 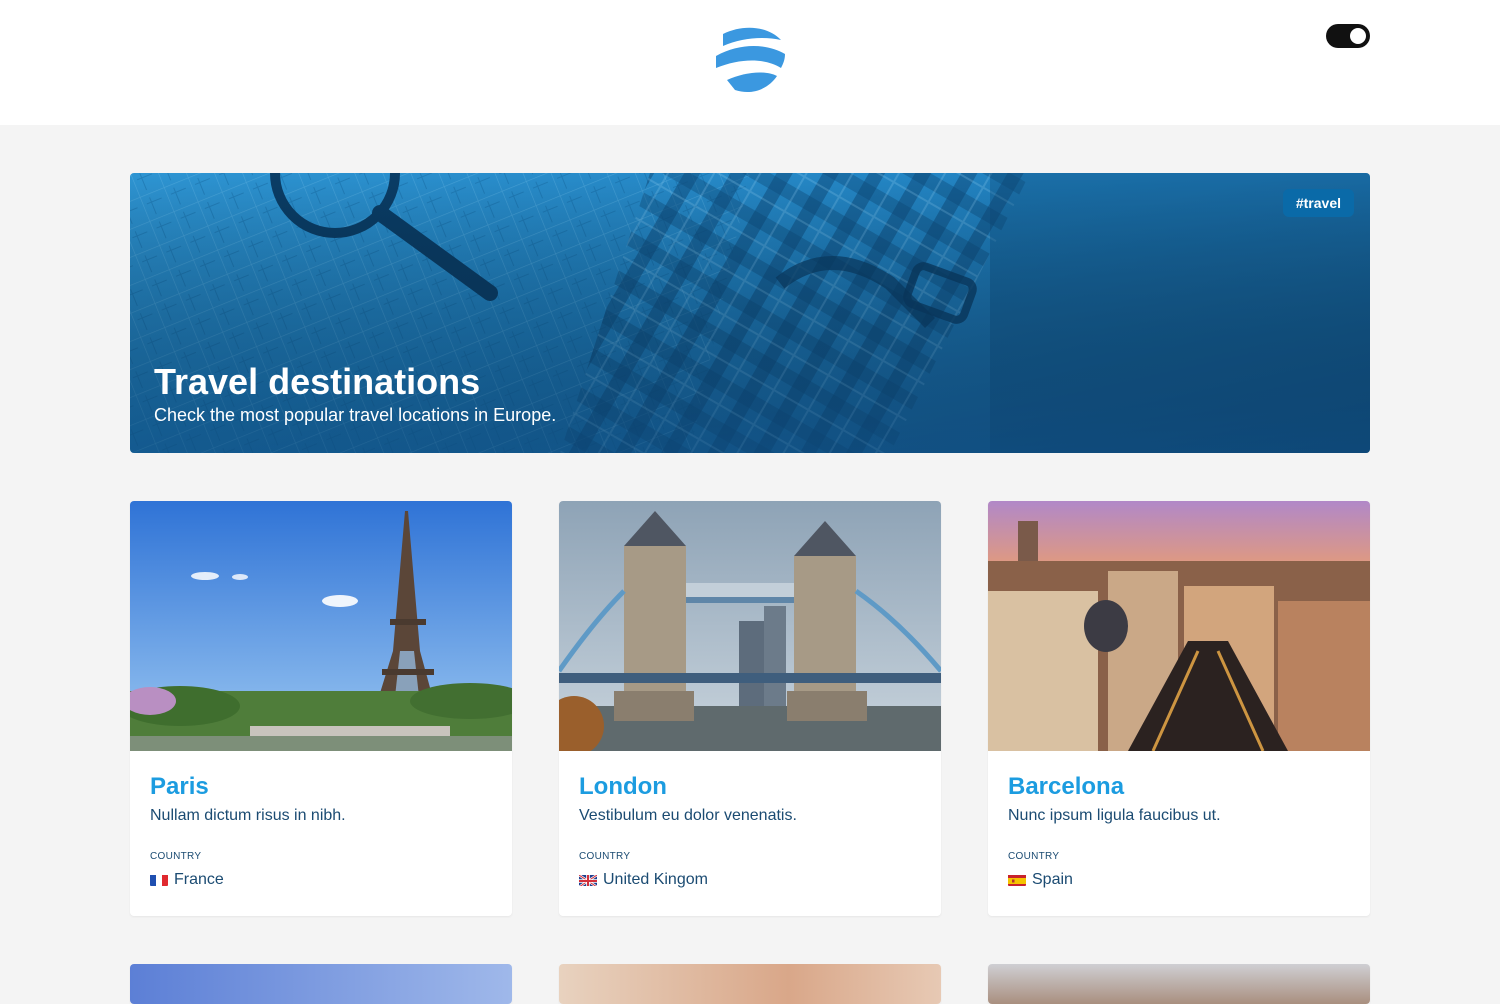 I want to click on spain-flag-icon, so click(x=1017, y=880).